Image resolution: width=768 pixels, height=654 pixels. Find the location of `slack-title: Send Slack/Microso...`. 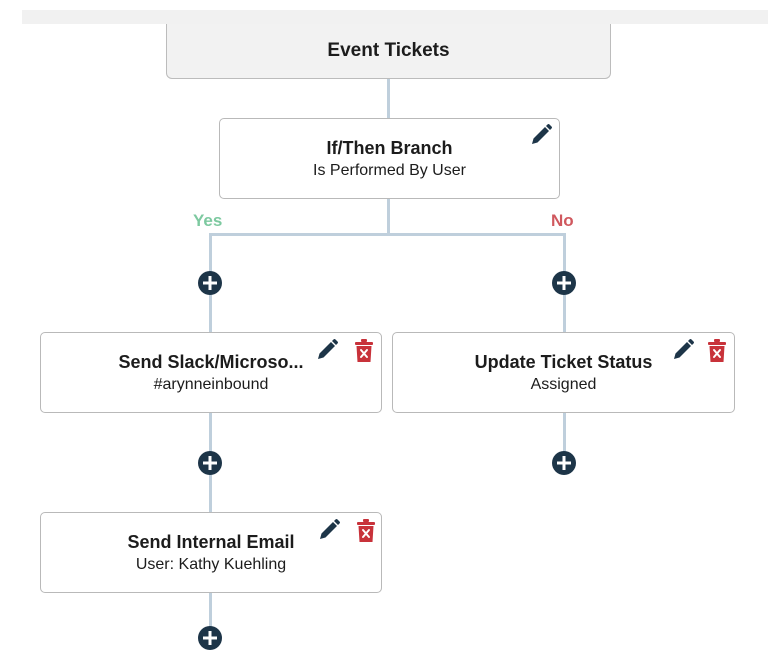

slack-title: Send Slack/Microso... is located at coordinates (211, 361).